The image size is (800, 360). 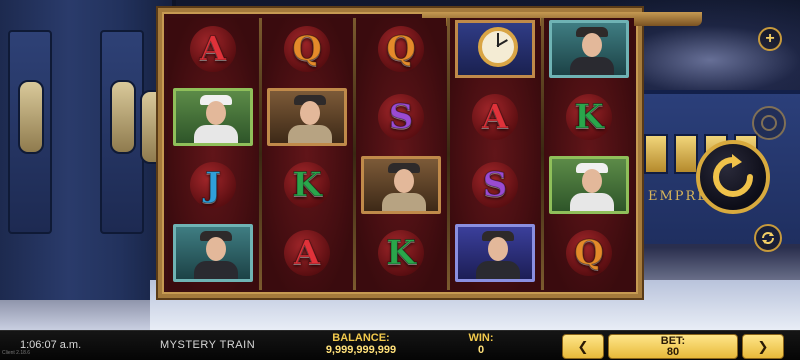 I want to click on win-value: 0, so click(x=481, y=350).